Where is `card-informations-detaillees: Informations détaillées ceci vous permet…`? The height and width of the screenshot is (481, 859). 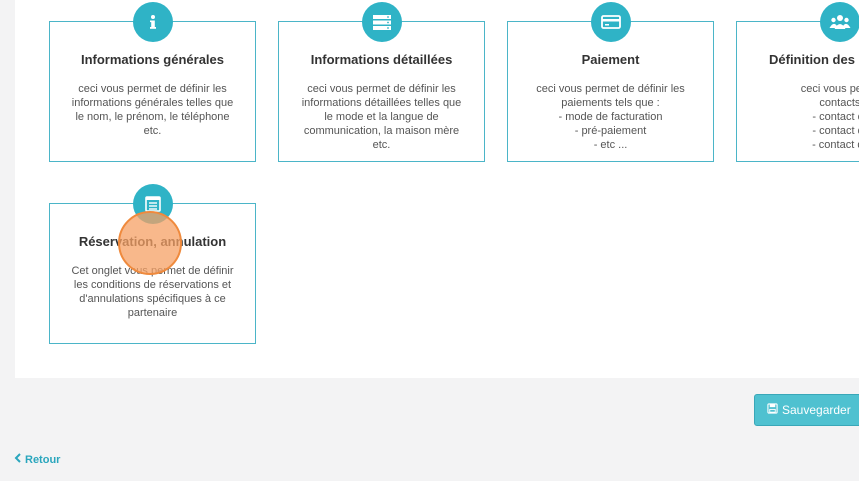 card-informations-detaillees: Informations détaillées ceci vous permet… is located at coordinates (381, 82).